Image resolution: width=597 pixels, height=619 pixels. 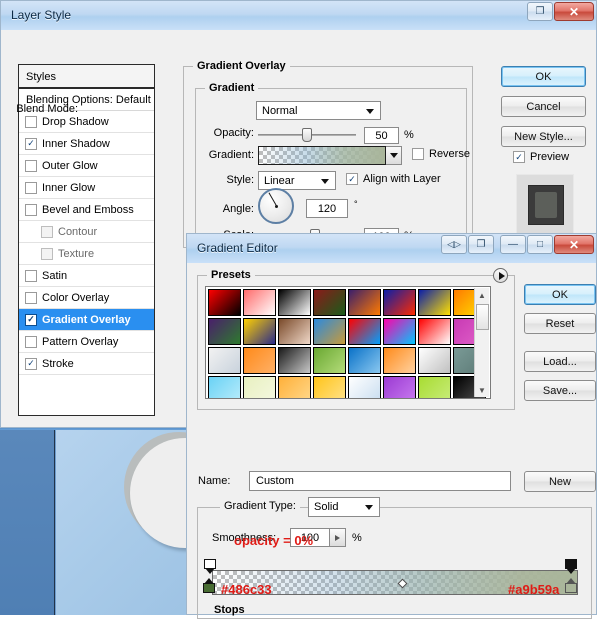 I want to click on scroll-up-icon: ▲, so click(x=482, y=295).